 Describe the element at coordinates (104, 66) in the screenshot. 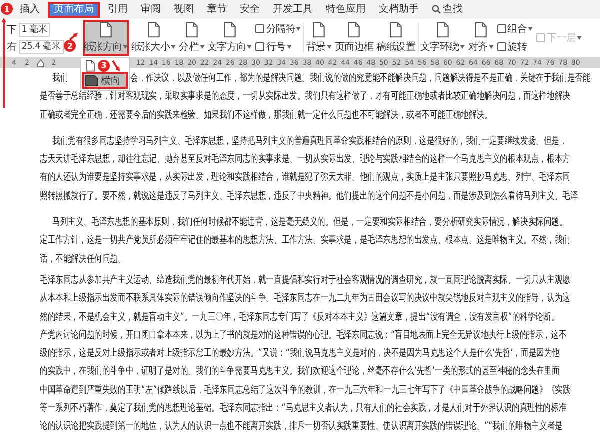

I see `step-badge: 3` at that location.